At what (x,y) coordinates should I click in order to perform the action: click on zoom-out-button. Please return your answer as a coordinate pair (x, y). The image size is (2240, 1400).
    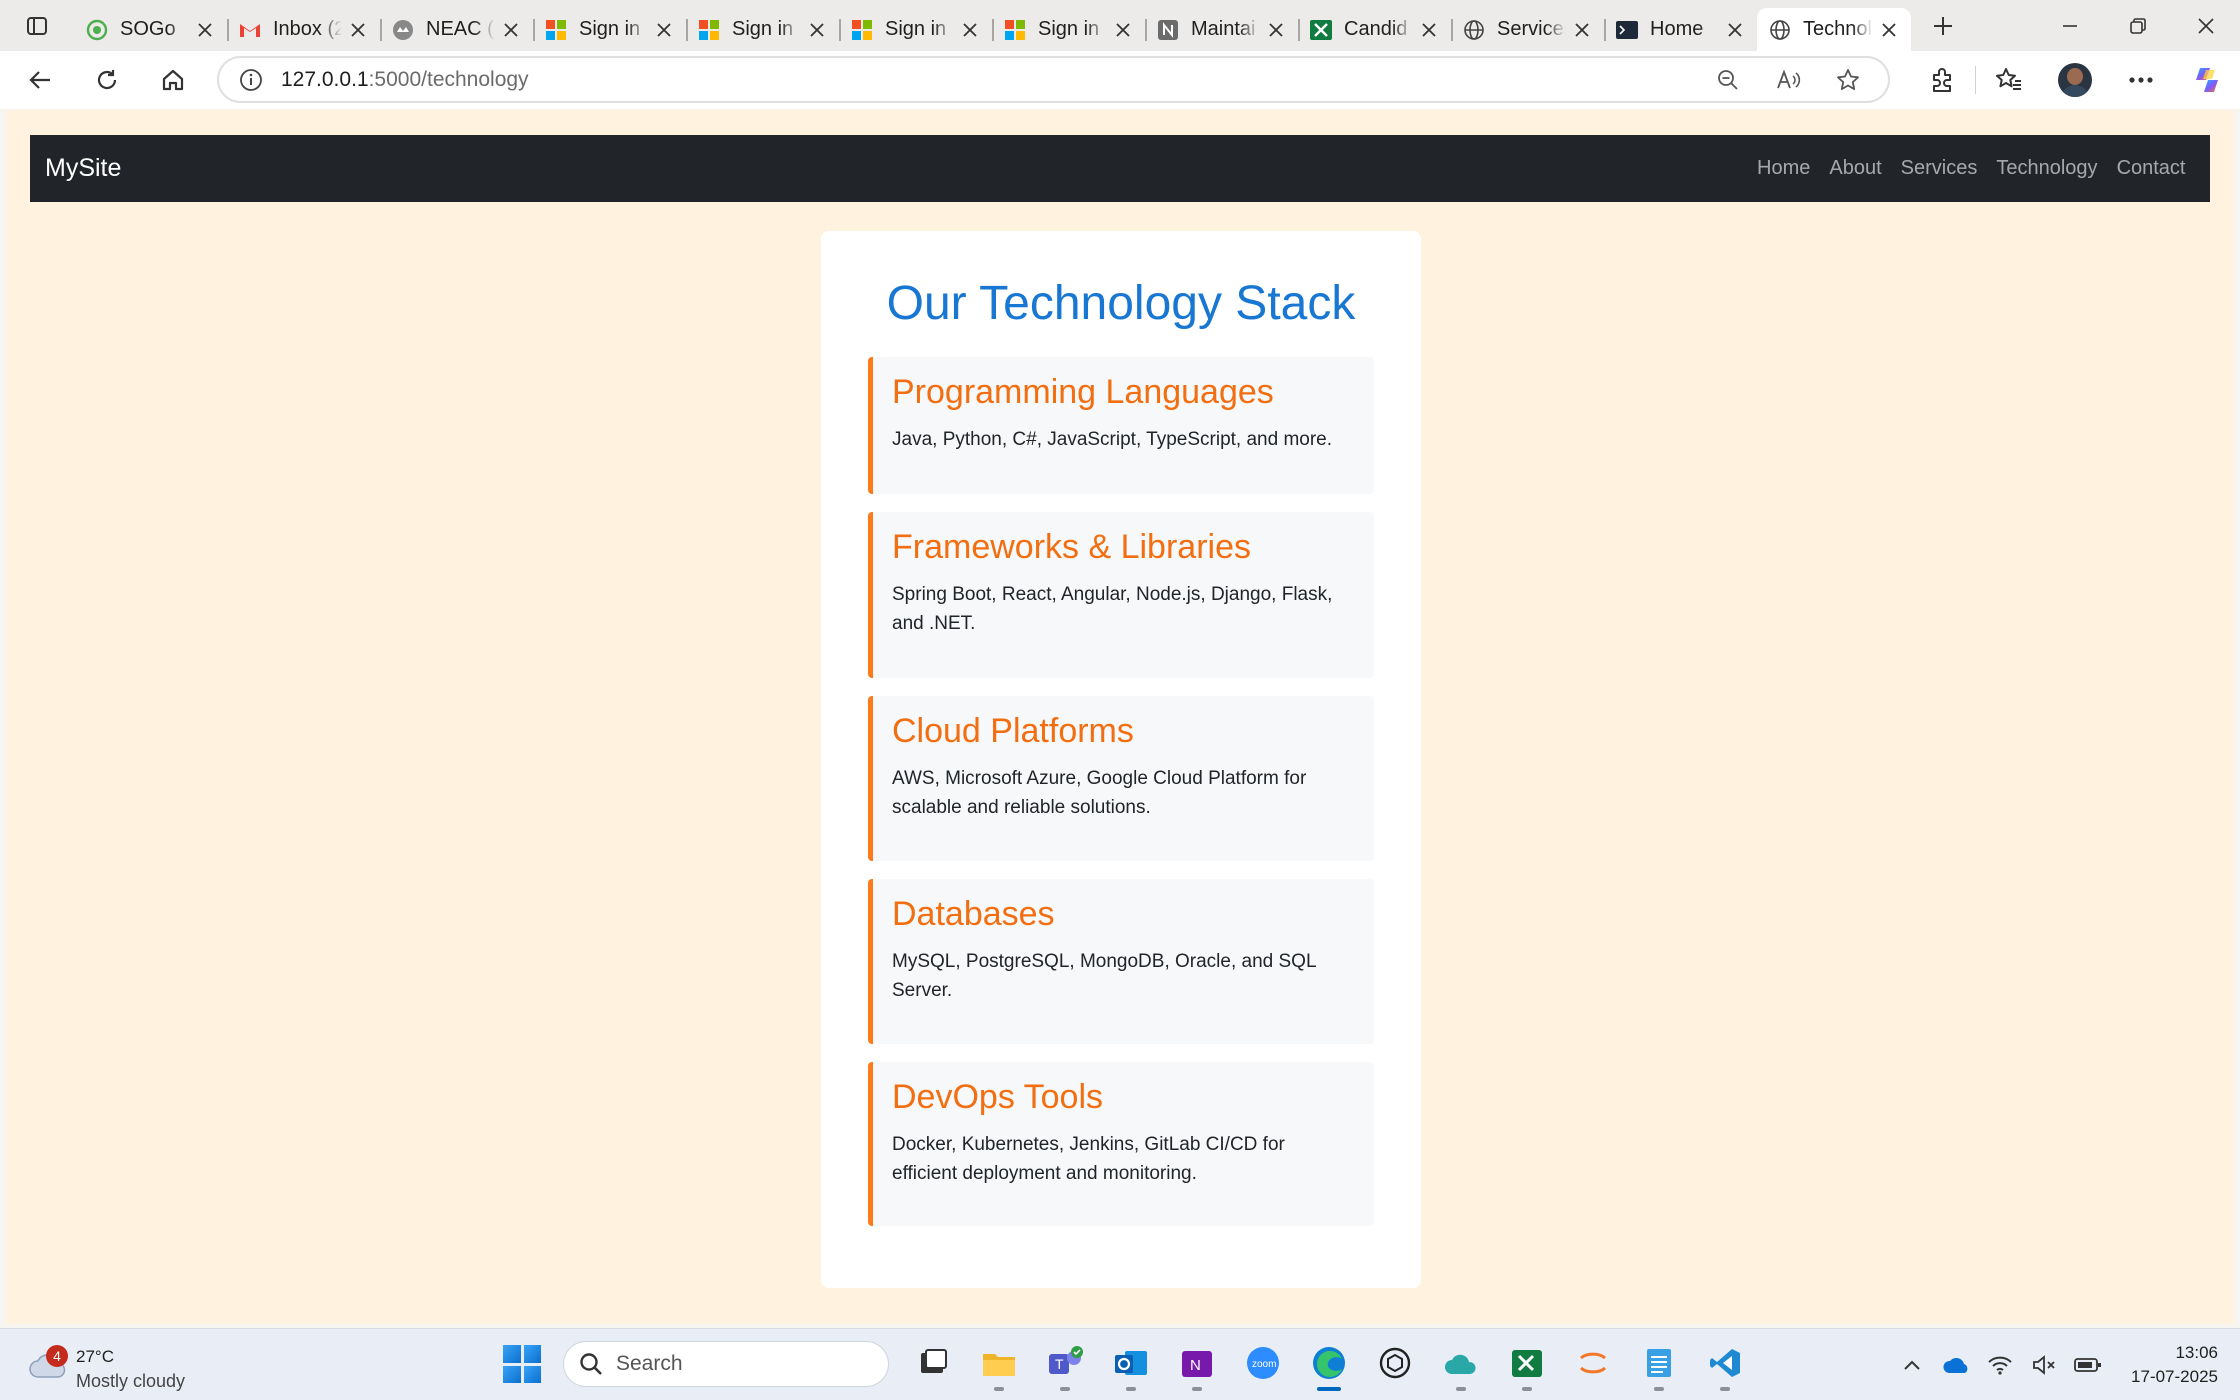
    Looking at the image, I should click on (1728, 80).